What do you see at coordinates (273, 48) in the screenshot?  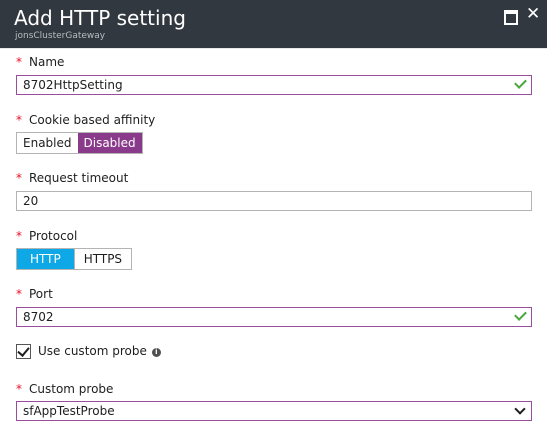 I see `header-divider` at bounding box center [273, 48].